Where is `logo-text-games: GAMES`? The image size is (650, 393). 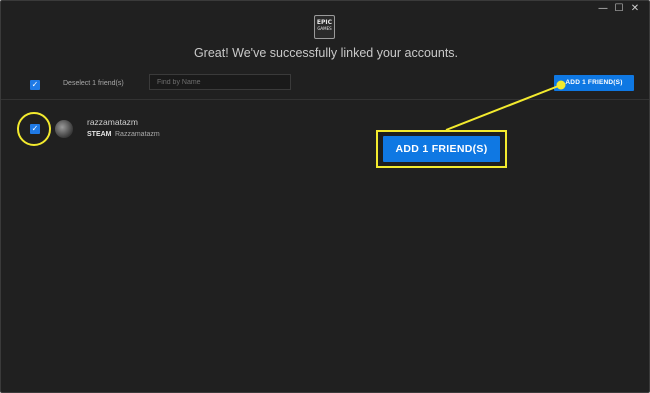
logo-text-games: GAMES is located at coordinates (324, 28).